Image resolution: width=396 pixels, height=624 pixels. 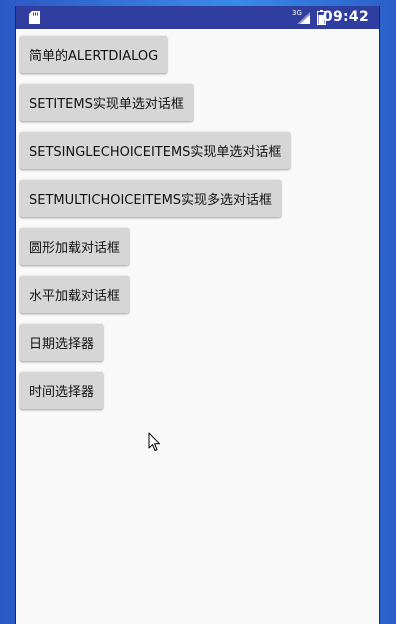 What do you see at coordinates (75, 246) in the screenshot?
I see `circular-progress-dialog-button: 圆形加载对话框` at bounding box center [75, 246].